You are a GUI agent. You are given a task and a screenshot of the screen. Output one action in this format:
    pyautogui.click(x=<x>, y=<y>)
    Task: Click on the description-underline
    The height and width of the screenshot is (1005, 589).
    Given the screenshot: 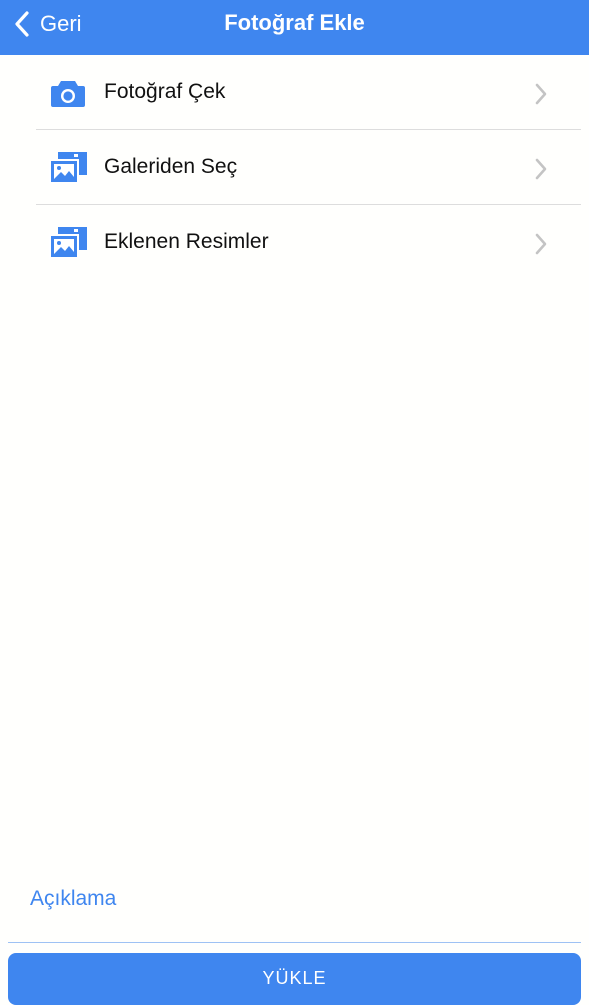 What is the action you would take?
    pyautogui.click(x=294, y=942)
    